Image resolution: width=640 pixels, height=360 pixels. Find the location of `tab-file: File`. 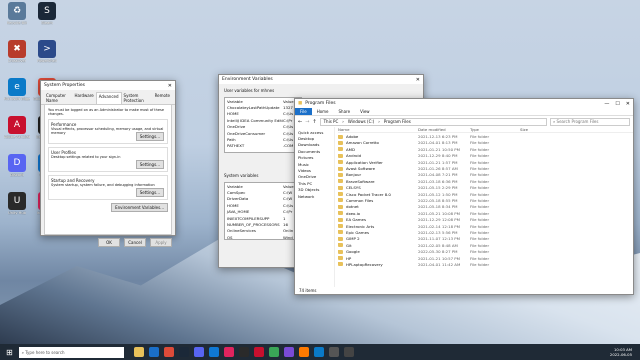

tab-file: File is located at coordinates (303, 111).